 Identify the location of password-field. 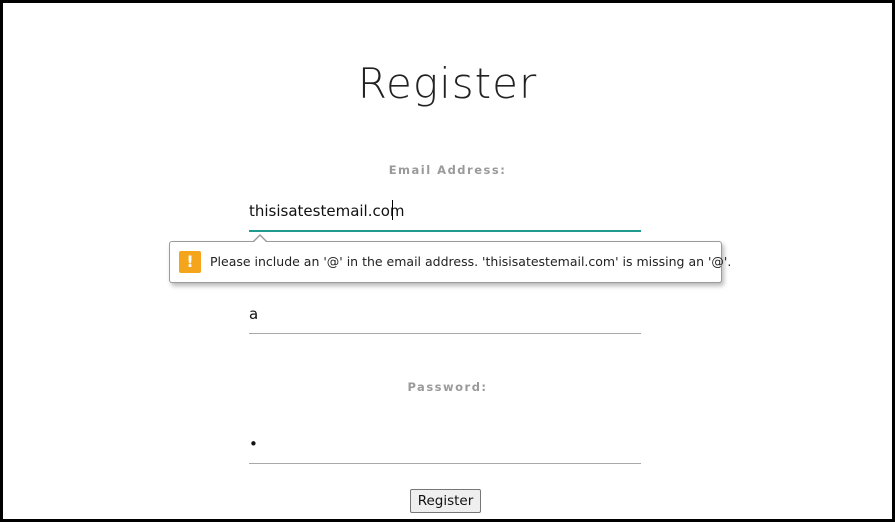
(445, 447).